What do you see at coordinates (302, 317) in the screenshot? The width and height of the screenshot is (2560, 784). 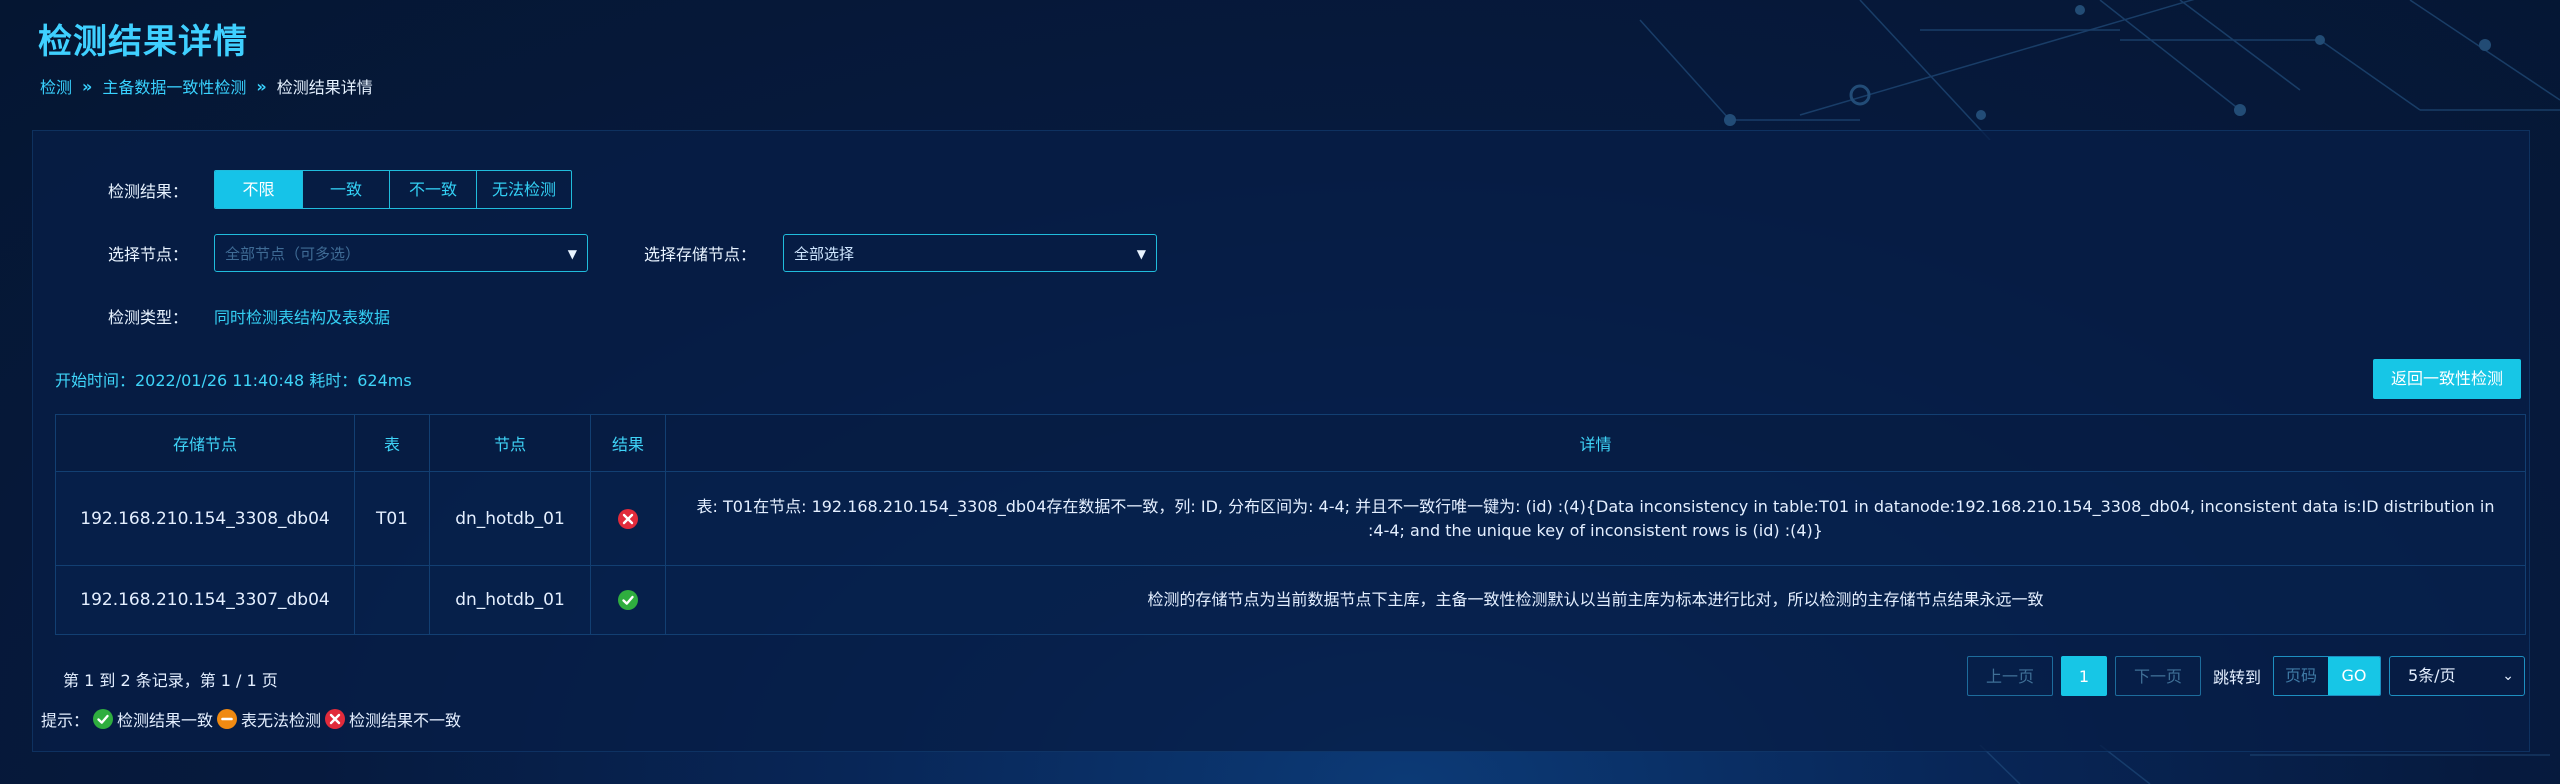 I see `type-value: 同时检测表结构及表数据` at bounding box center [302, 317].